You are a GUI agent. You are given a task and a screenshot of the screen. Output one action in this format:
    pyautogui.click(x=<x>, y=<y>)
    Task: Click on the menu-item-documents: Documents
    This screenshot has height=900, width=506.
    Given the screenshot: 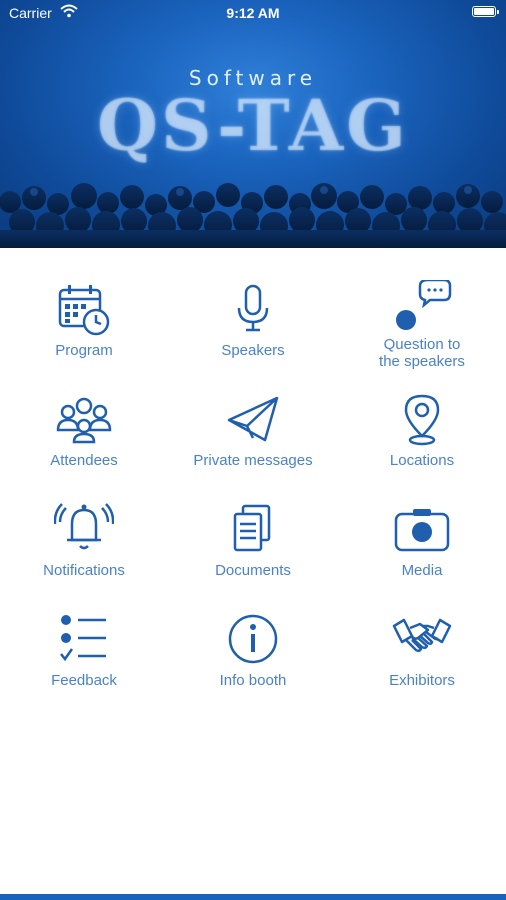 What is the action you would take?
    pyautogui.click(x=253, y=551)
    